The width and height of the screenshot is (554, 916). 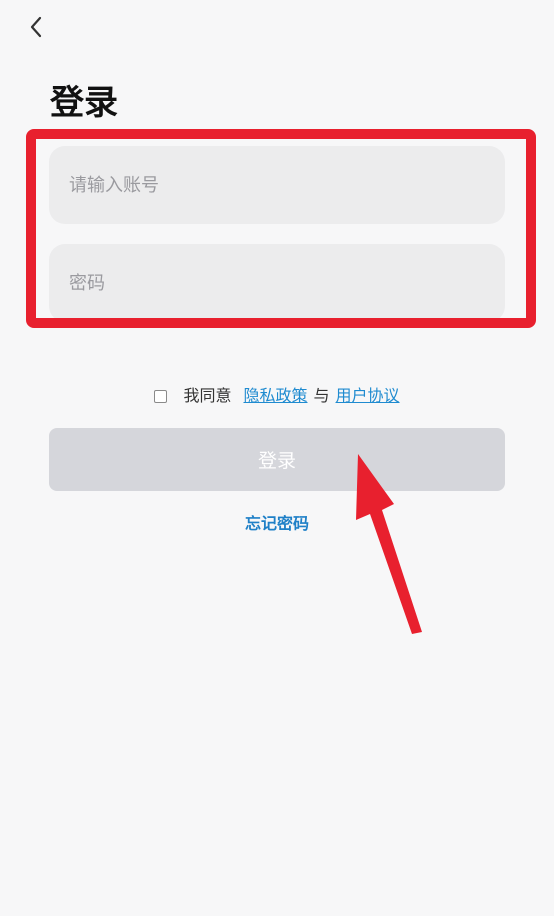 I want to click on chevron-left-icon, so click(x=36, y=27).